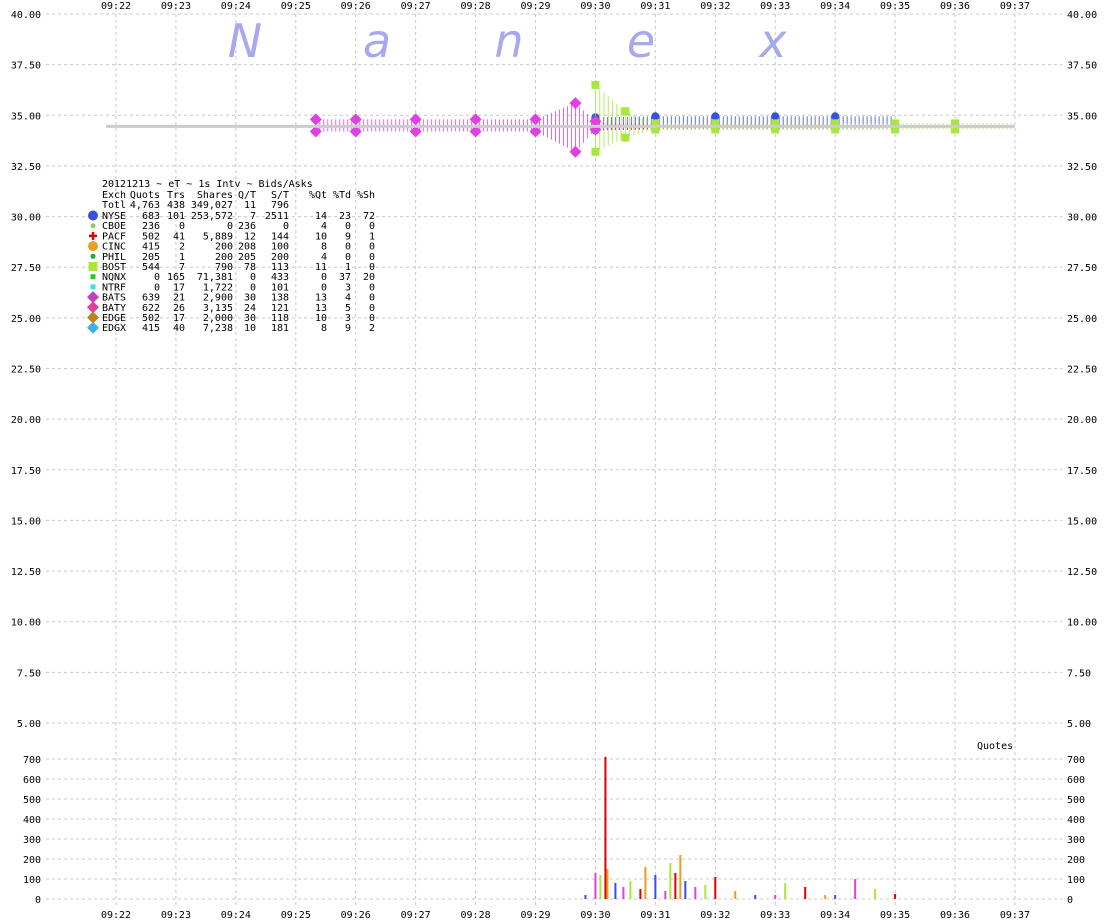  Describe the element at coordinates (236, 915) in the screenshot. I see `x-tick-label-bottom: 09:24` at that location.